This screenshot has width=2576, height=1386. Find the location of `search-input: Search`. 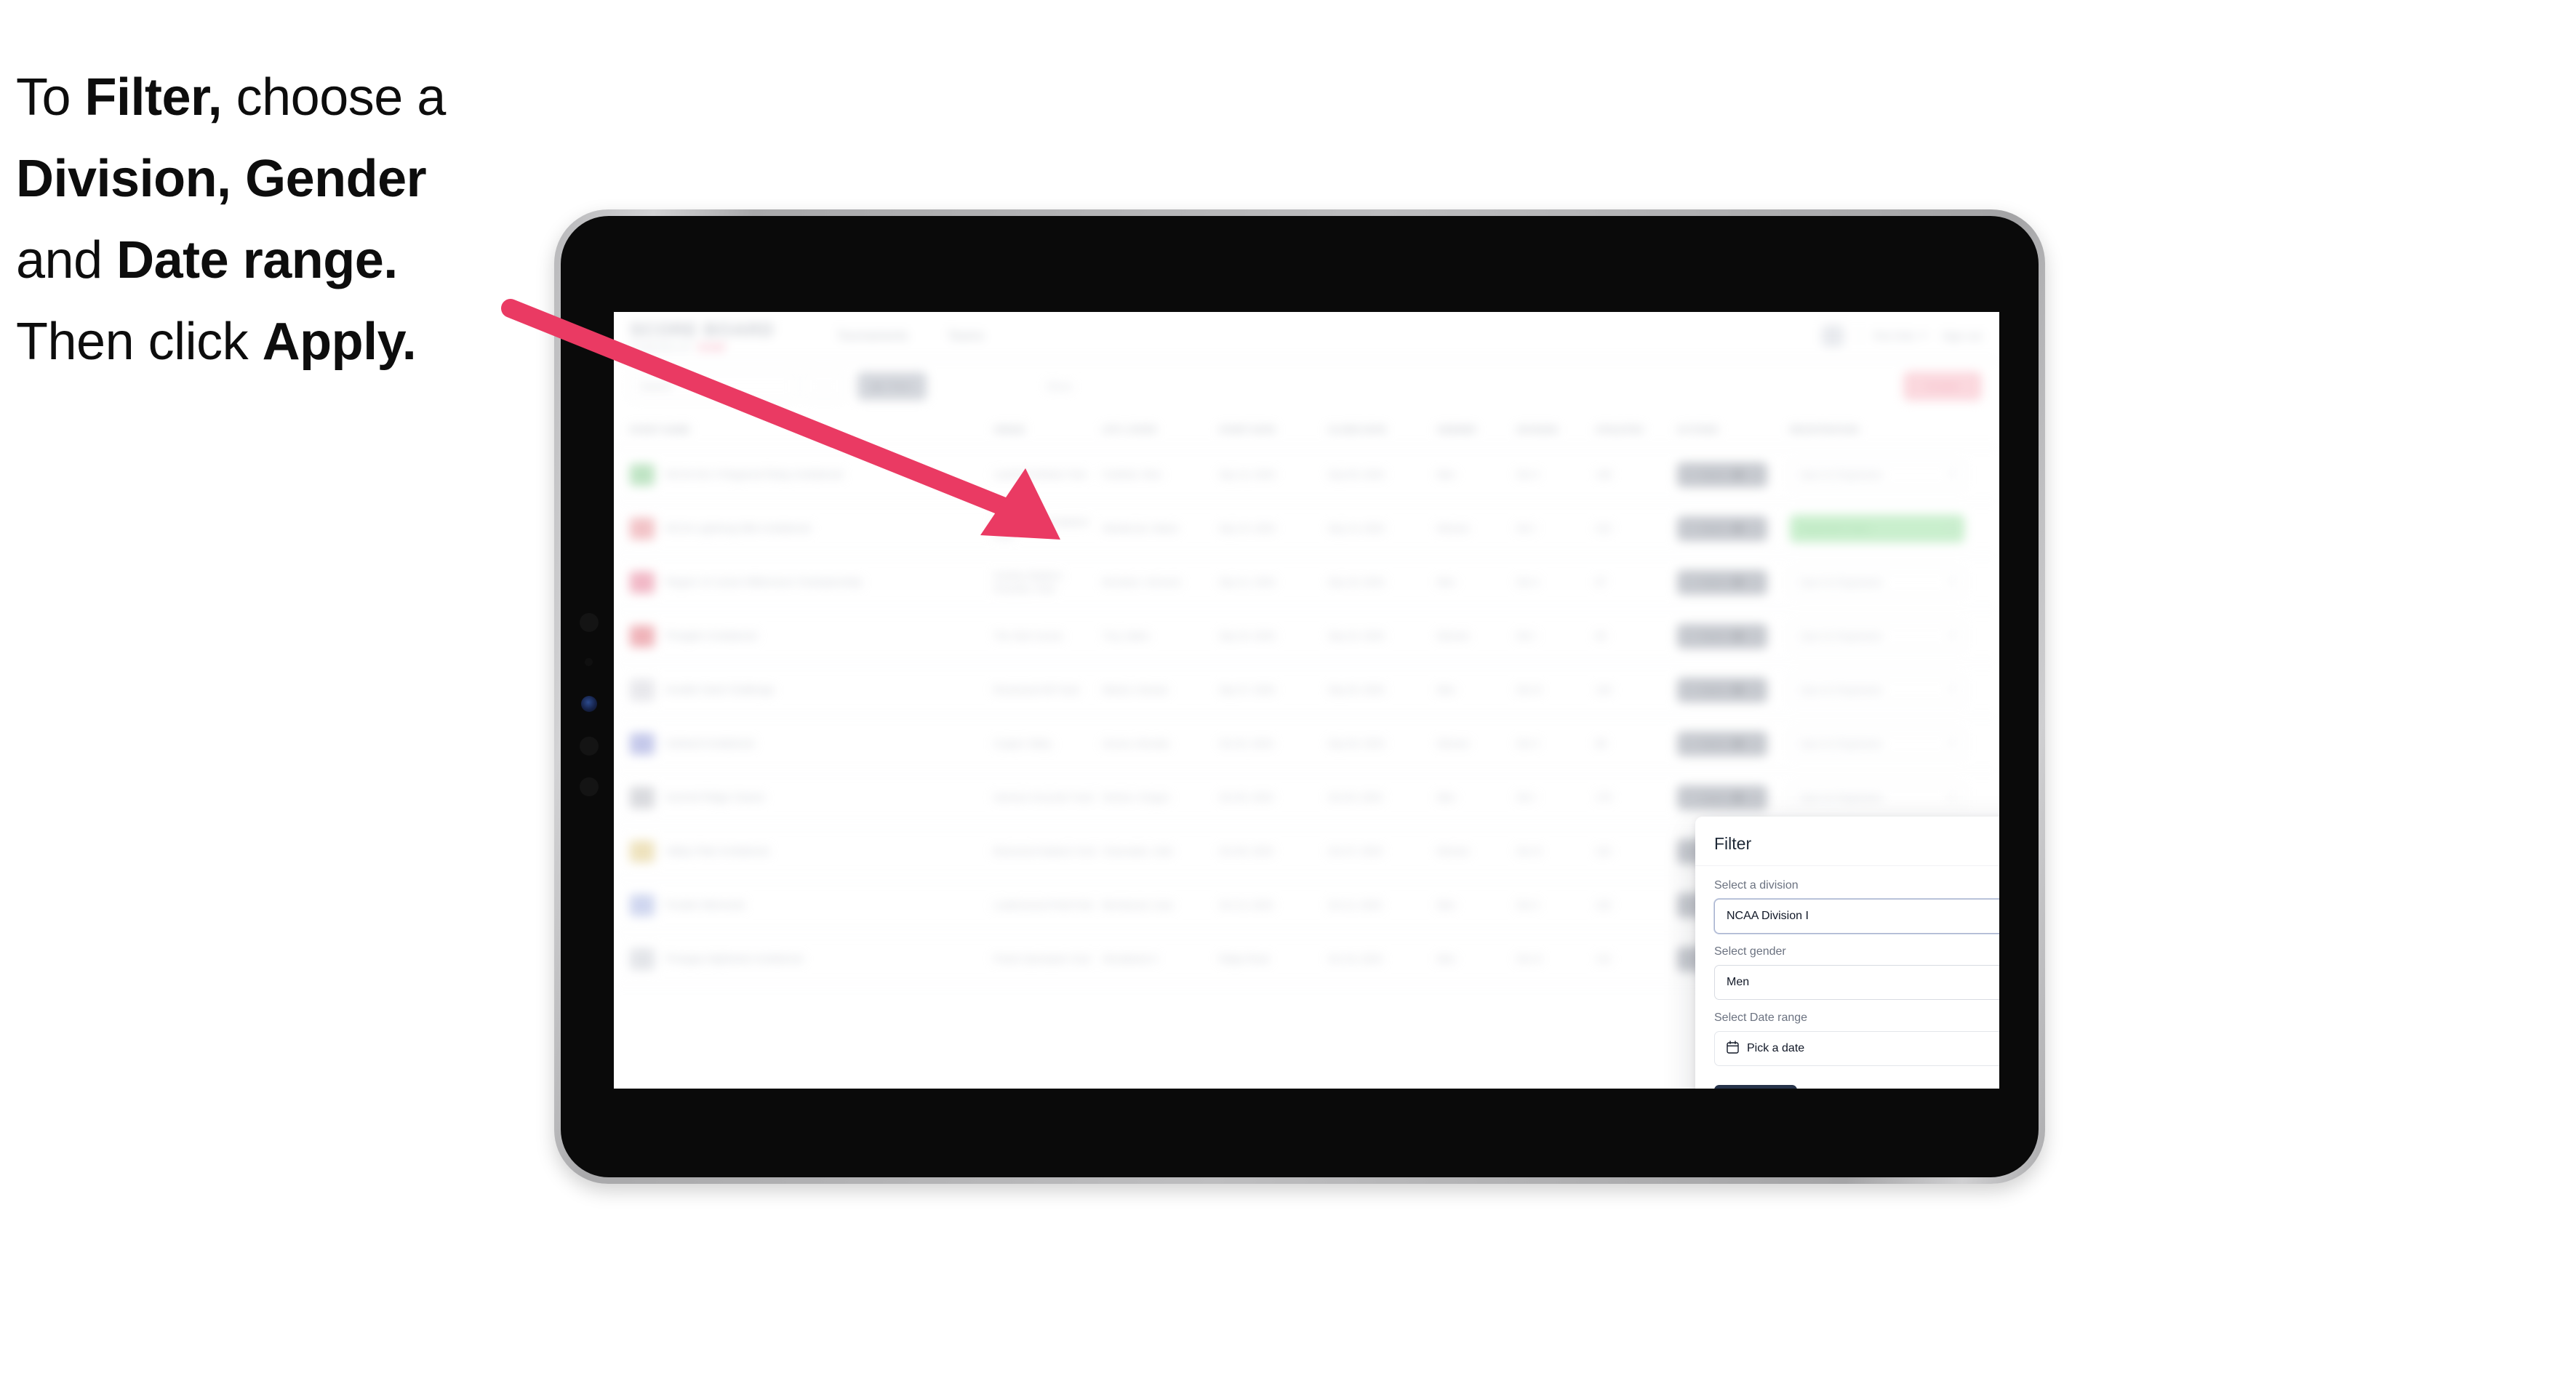

search-input: Search is located at coordinates (713, 386).